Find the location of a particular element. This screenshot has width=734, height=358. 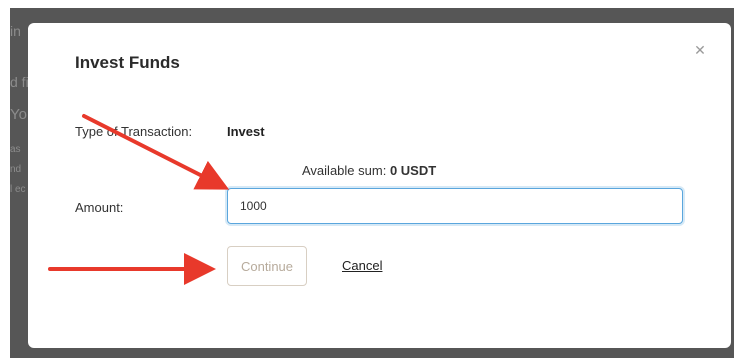

background-text: d fi is located at coordinates (19, 82).